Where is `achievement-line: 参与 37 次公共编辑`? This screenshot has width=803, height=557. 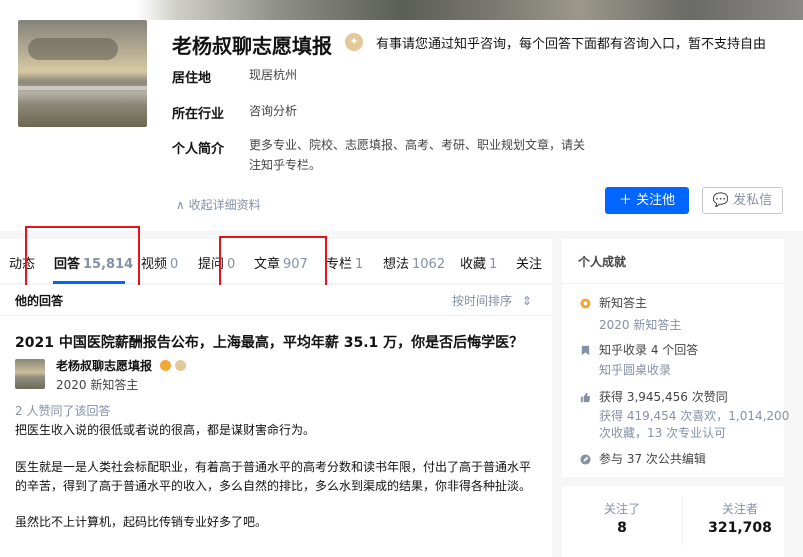
achievement-line: 参与 37 次公共编辑 is located at coordinates (652, 459).